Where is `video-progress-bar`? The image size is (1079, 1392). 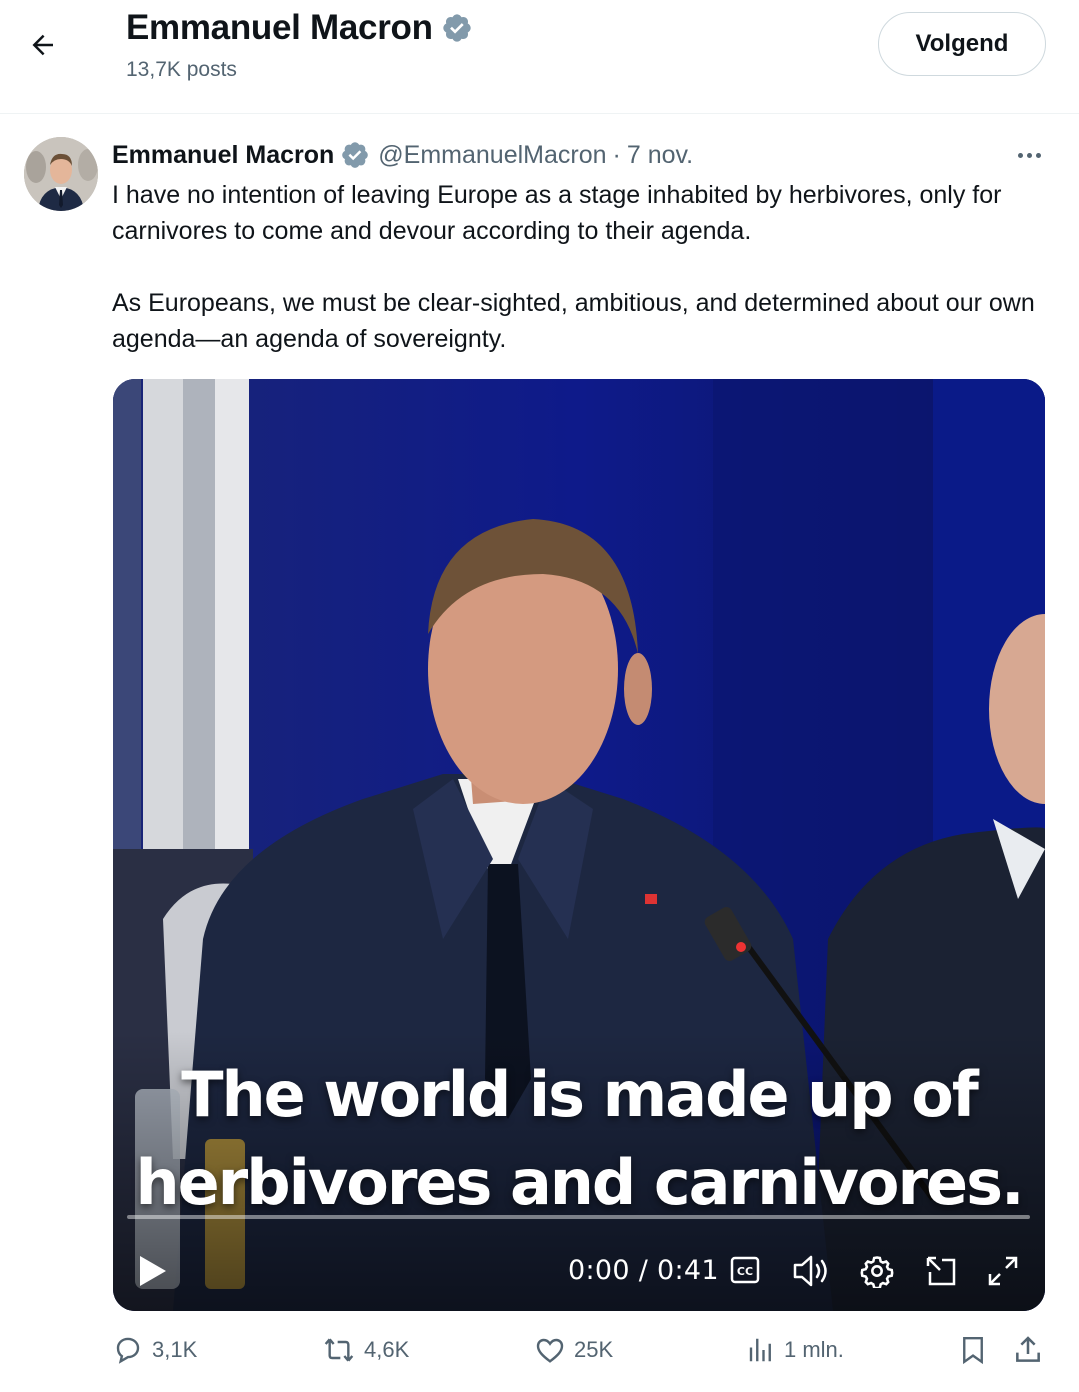 video-progress-bar is located at coordinates (578, 1217).